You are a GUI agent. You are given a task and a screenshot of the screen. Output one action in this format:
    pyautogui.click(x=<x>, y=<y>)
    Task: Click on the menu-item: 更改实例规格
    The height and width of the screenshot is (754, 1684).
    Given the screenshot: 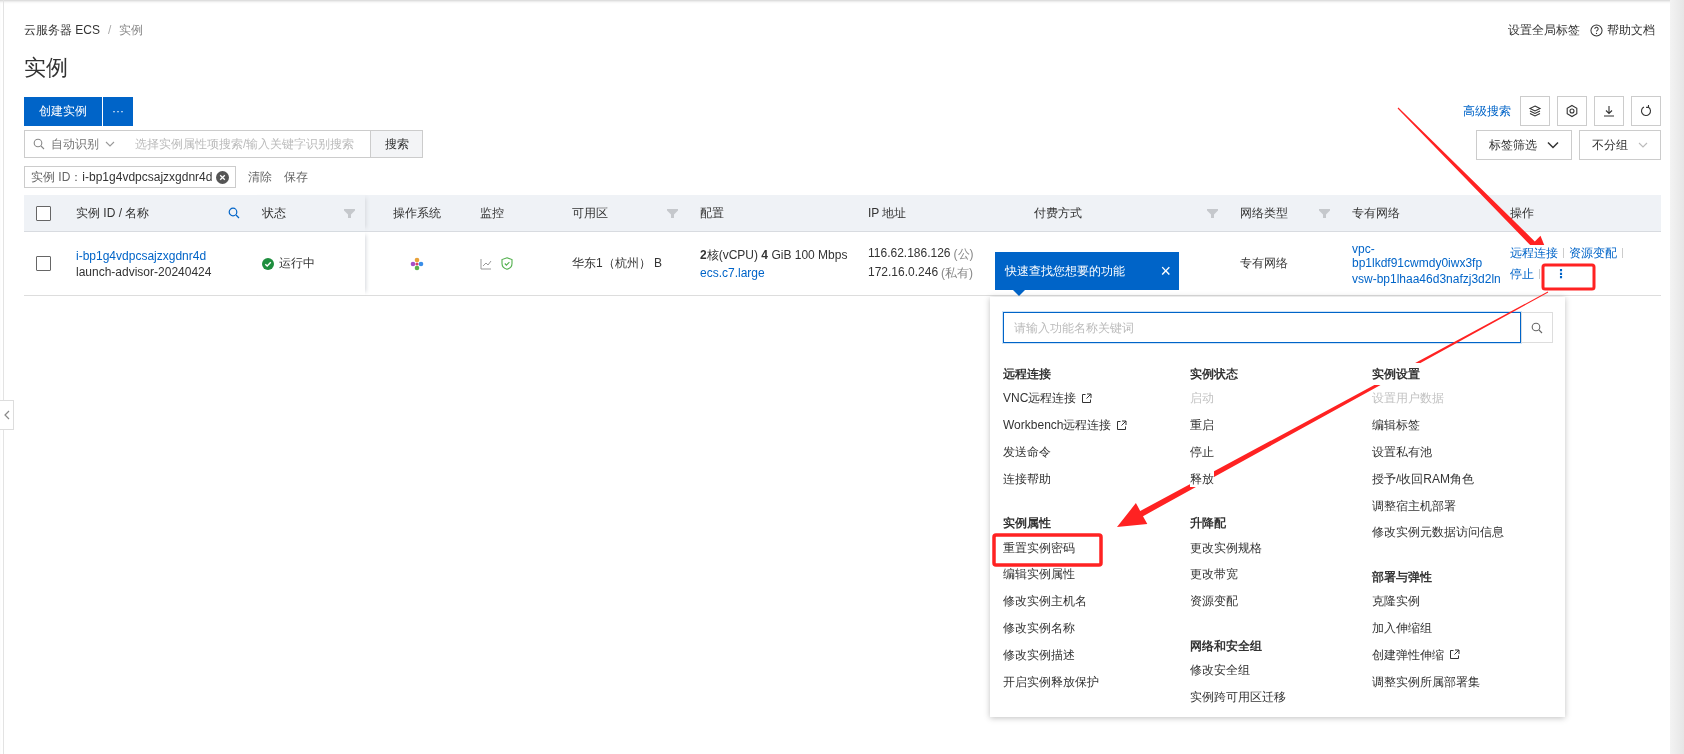 What is the action you would take?
    pyautogui.click(x=1226, y=547)
    